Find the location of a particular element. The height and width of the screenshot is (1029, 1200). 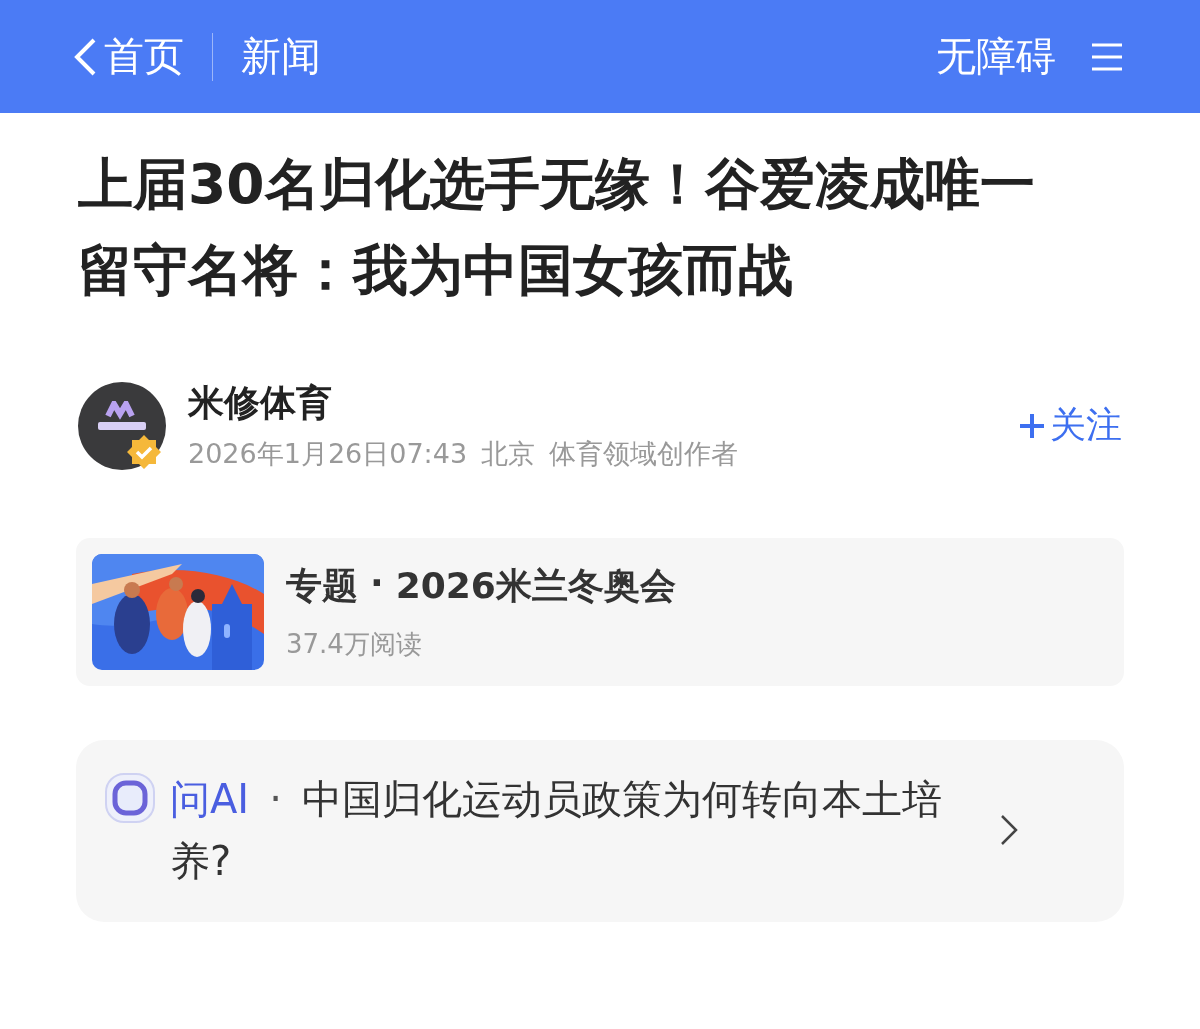

topic-card: 专题 · 2026米兰冬奥会 37.4万阅读 is located at coordinates (600, 612).